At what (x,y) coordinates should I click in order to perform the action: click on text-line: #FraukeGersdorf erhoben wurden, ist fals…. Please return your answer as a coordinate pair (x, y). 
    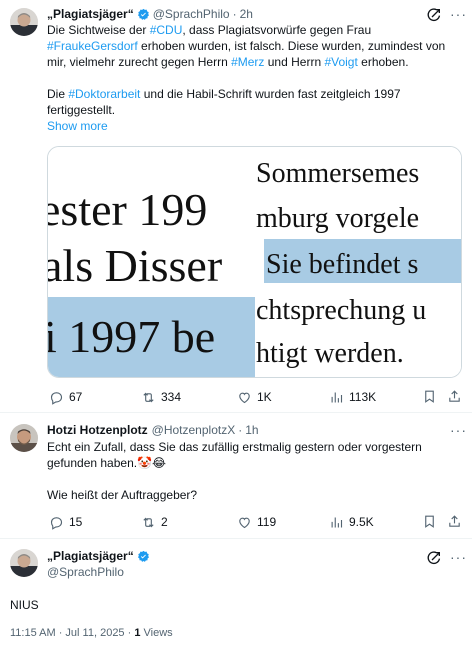
    Looking at the image, I should click on (257, 46).